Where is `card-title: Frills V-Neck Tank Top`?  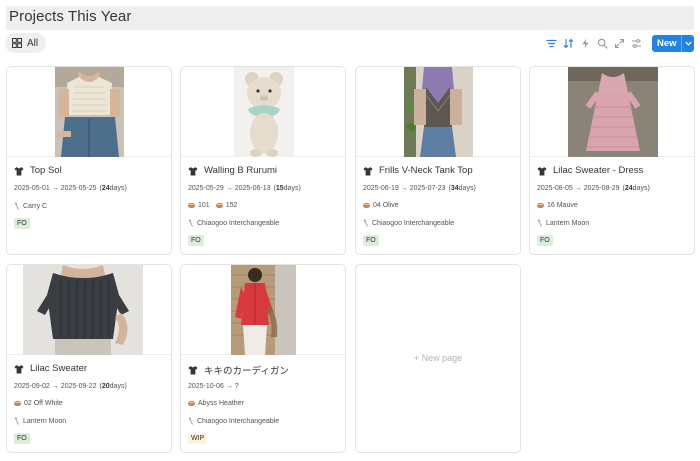 card-title: Frills V-Neck Tank Top is located at coordinates (418, 170).